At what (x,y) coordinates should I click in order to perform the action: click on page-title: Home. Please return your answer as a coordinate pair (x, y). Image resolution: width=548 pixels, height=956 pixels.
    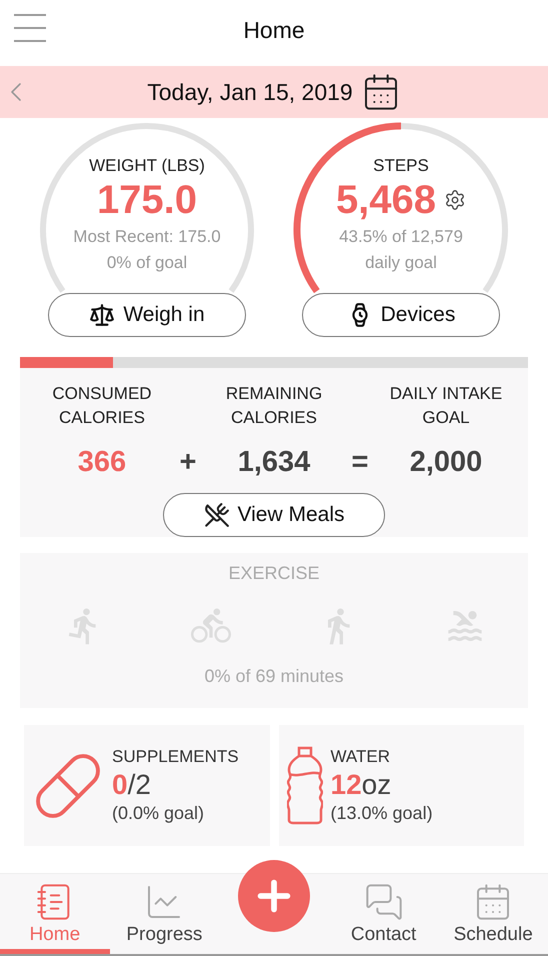
    Looking at the image, I should click on (274, 30).